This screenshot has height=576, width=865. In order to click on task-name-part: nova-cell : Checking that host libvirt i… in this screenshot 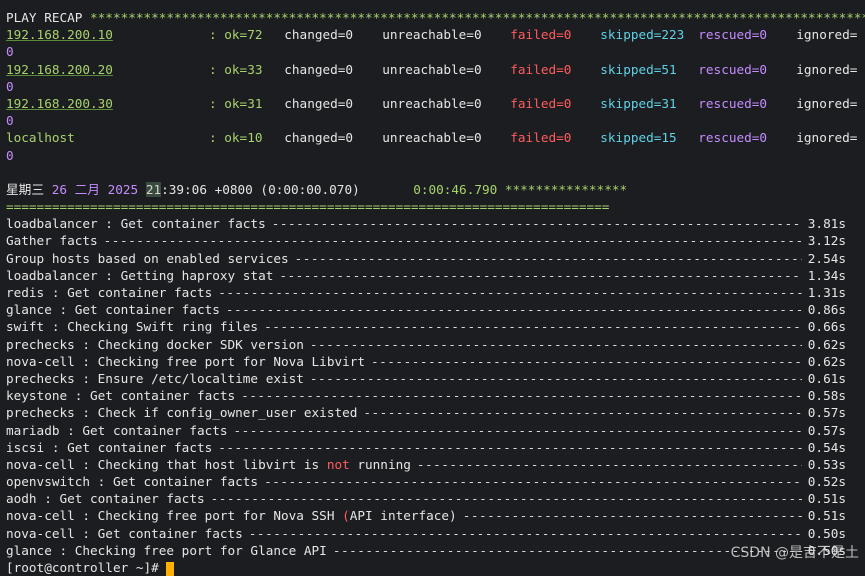, I will do `click(166, 464)`.